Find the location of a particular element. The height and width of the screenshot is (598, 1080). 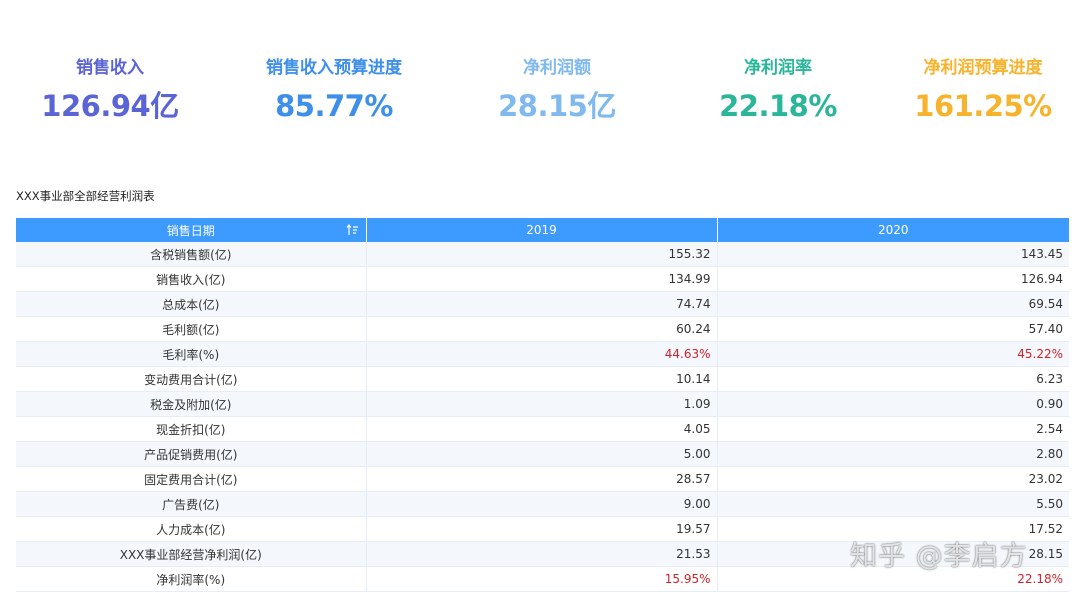

kpi-label: 净利润额 is located at coordinates (557, 68).